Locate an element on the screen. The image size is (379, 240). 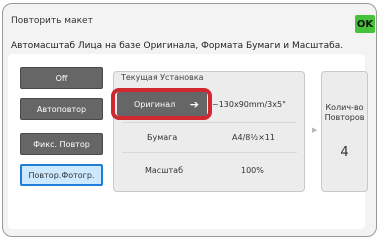
copies-value: 4 is located at coordinates (344, 152).